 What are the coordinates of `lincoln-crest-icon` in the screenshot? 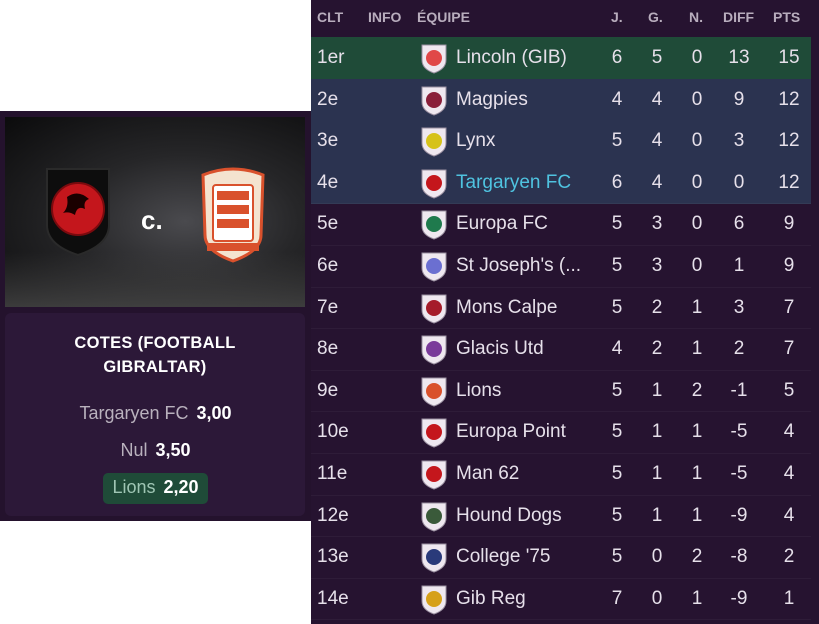 It's located at (434, 58).